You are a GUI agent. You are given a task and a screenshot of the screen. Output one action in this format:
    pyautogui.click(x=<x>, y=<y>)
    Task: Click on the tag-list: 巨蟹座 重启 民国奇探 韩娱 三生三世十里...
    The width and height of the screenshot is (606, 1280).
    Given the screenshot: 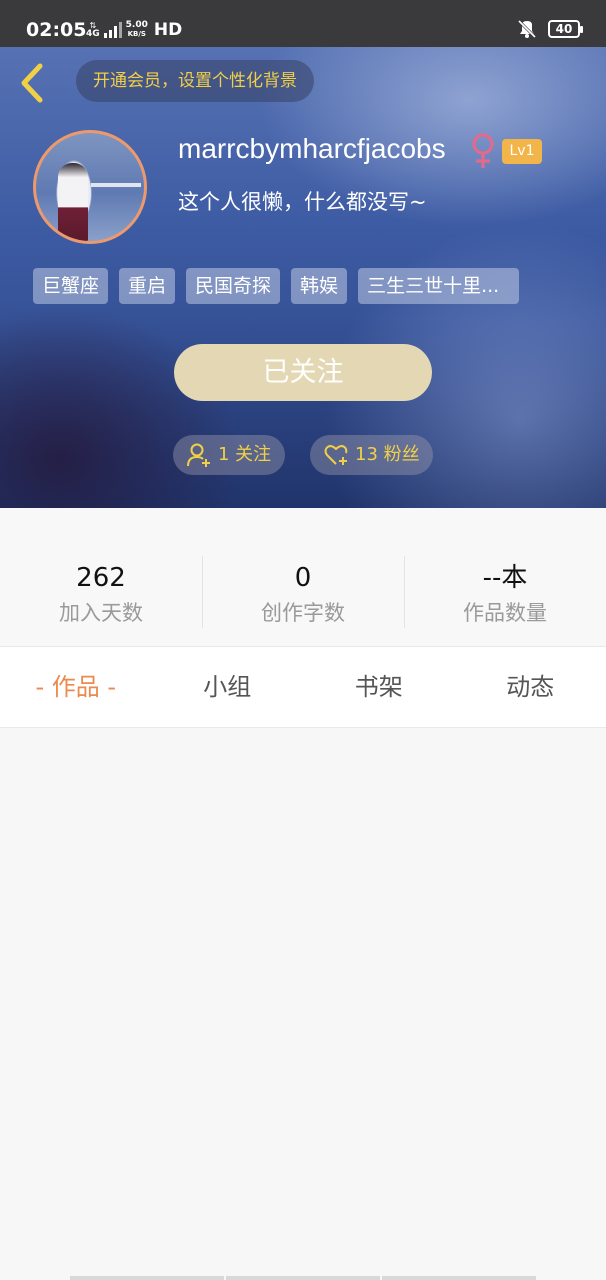 What is the action you would take?
    pyautogui.click(x=276, y=286)
    